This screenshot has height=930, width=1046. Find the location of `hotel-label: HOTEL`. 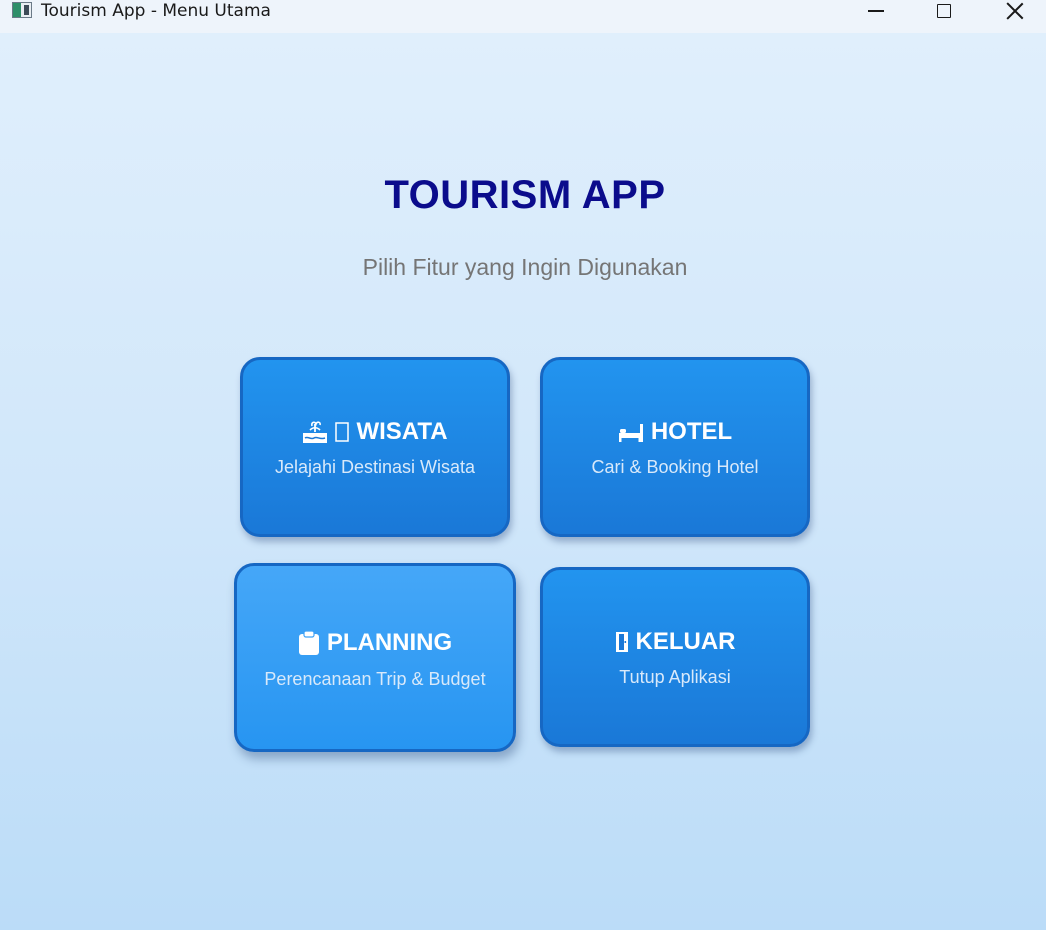

hotel-label: HOTEL is located at coordinates (691, 431).